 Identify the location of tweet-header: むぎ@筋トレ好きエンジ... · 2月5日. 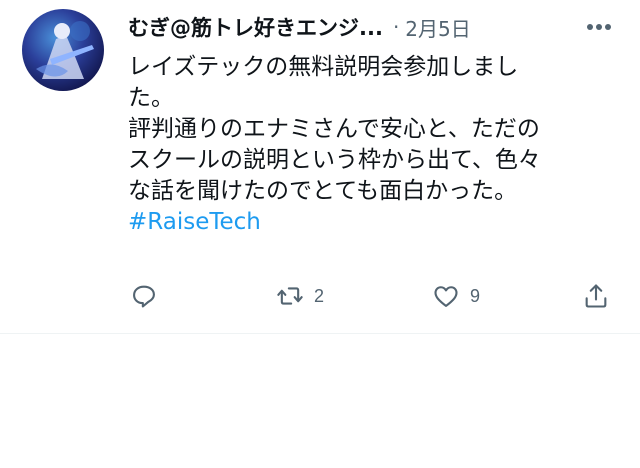
(299, 27).